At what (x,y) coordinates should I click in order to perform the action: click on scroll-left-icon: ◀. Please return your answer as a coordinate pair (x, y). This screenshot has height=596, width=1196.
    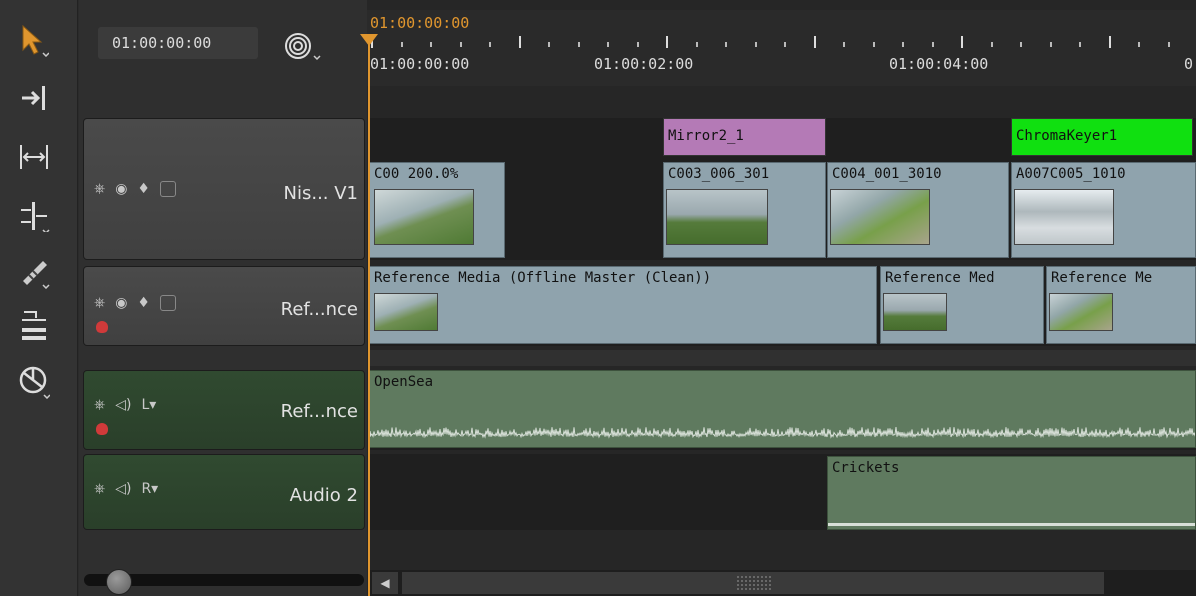
    Looking at the image, I should click on (385, 583).